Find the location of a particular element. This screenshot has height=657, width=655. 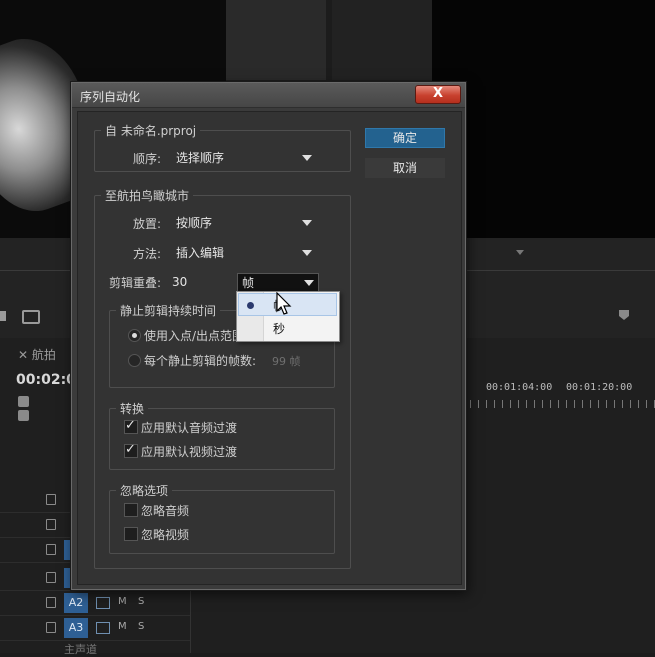

ignore-audio-label: 忽略音频 is located at coordinates (165, 511).